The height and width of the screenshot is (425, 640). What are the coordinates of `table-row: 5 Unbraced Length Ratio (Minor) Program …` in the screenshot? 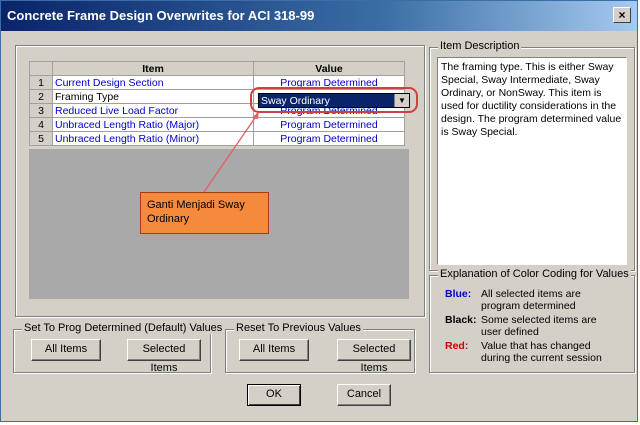 It's located at (217, 138).